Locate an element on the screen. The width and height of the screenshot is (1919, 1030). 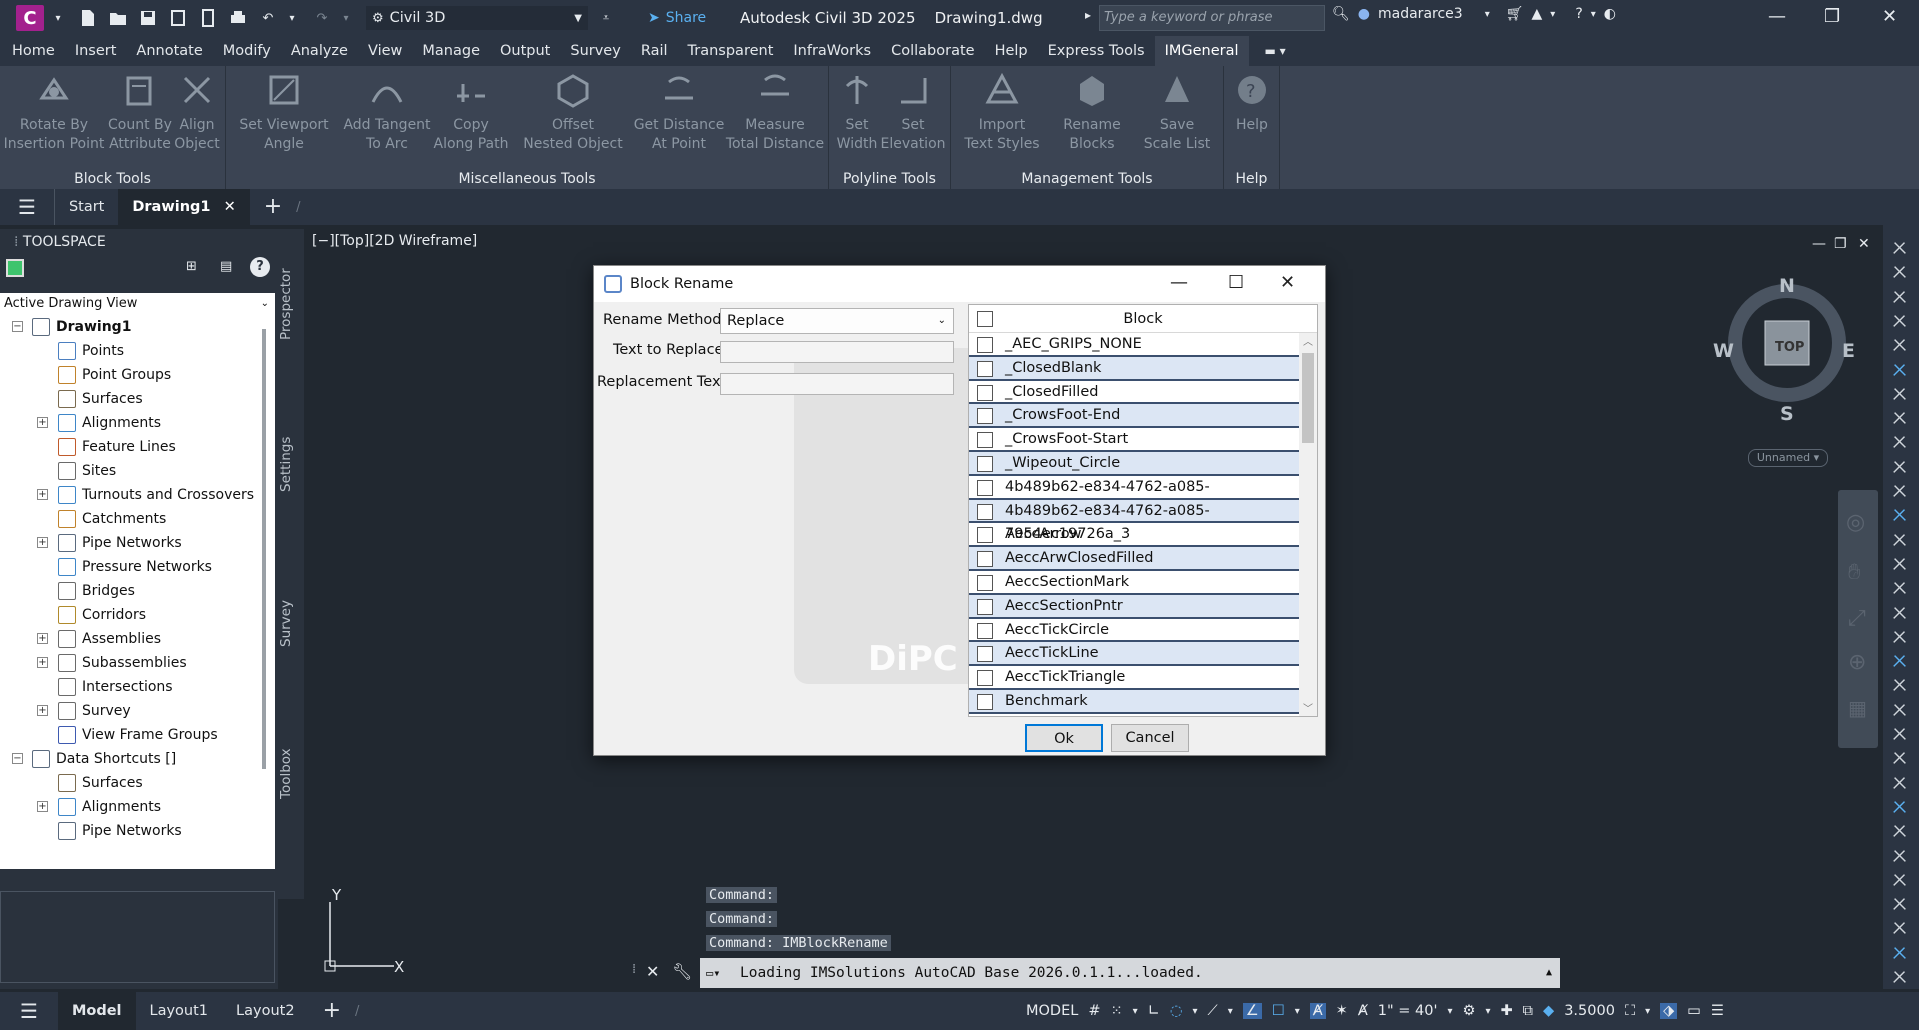
block-row: Benchmark is located at coordinates (1143, 701).